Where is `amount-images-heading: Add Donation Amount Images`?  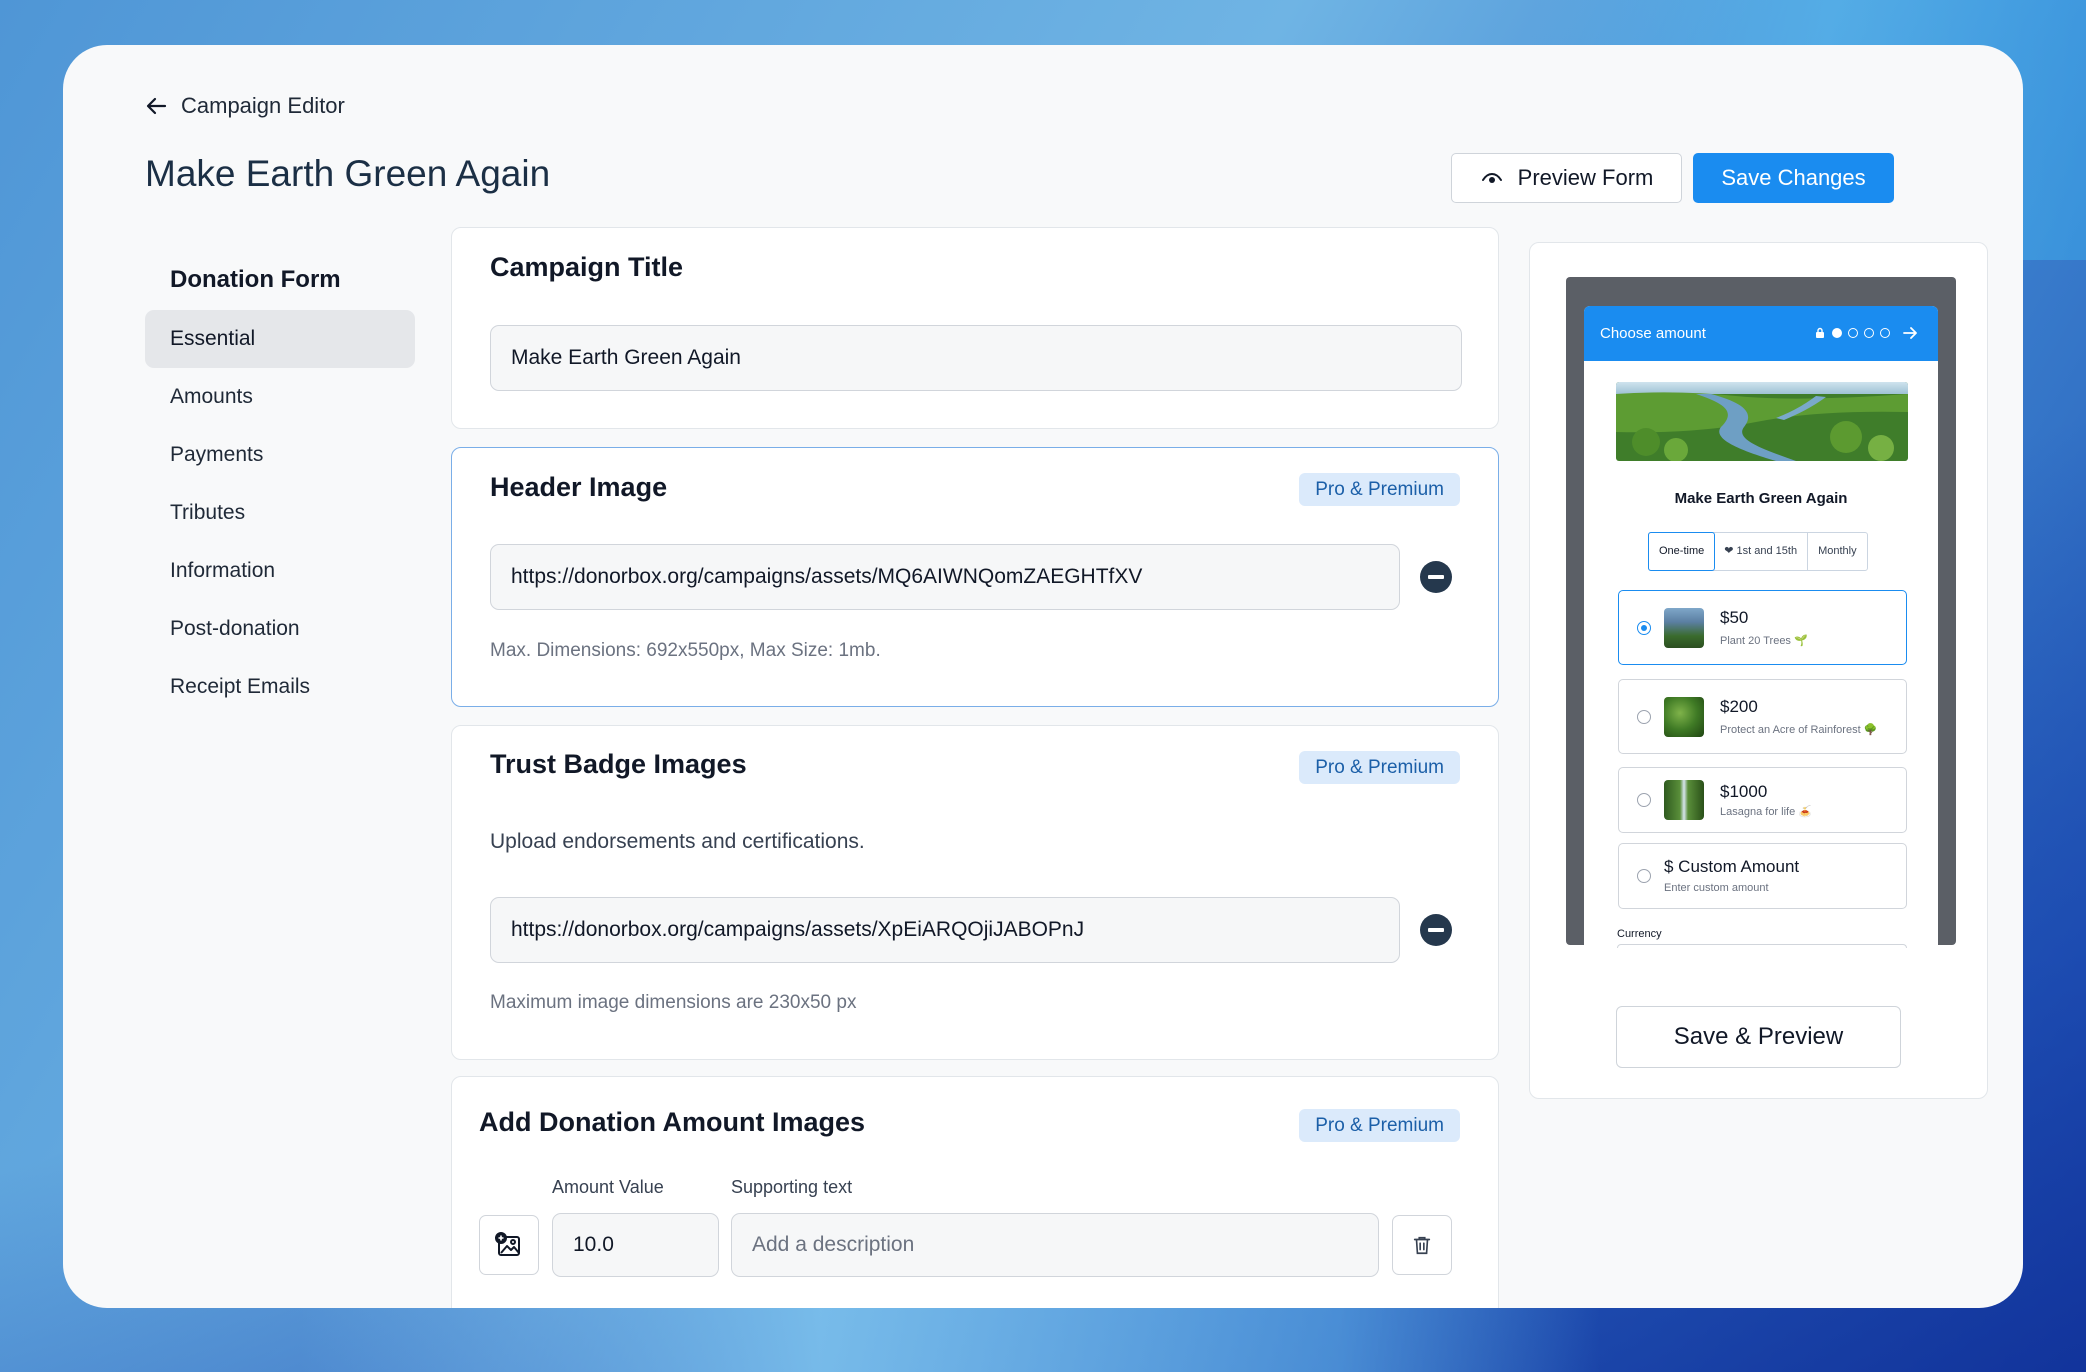 amount-images-heading: Add Donation Amount Images is located at coordinates (672, 1122).